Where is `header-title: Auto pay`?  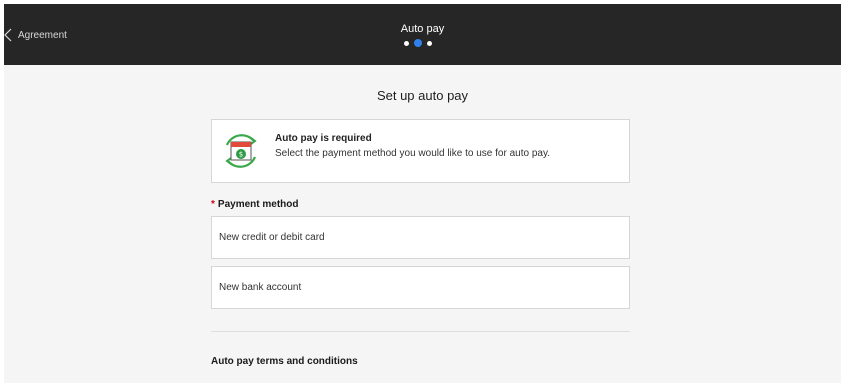
header-title: Auto pay is located at coordinates (422, 29).